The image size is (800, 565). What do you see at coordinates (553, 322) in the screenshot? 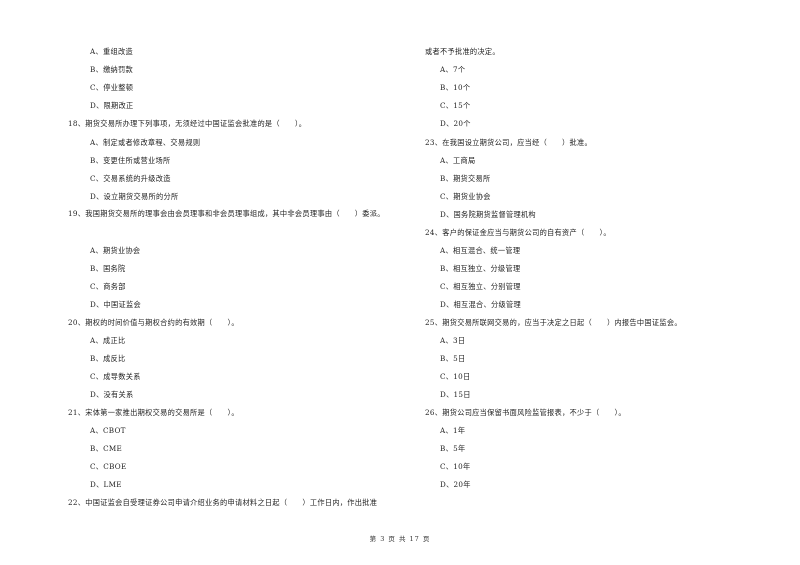
I see `q25-stem: 25、期货交易所联网交易的，应当于决定之日起（ ）内报告中国证监会。` at bounding box center [553, 322].